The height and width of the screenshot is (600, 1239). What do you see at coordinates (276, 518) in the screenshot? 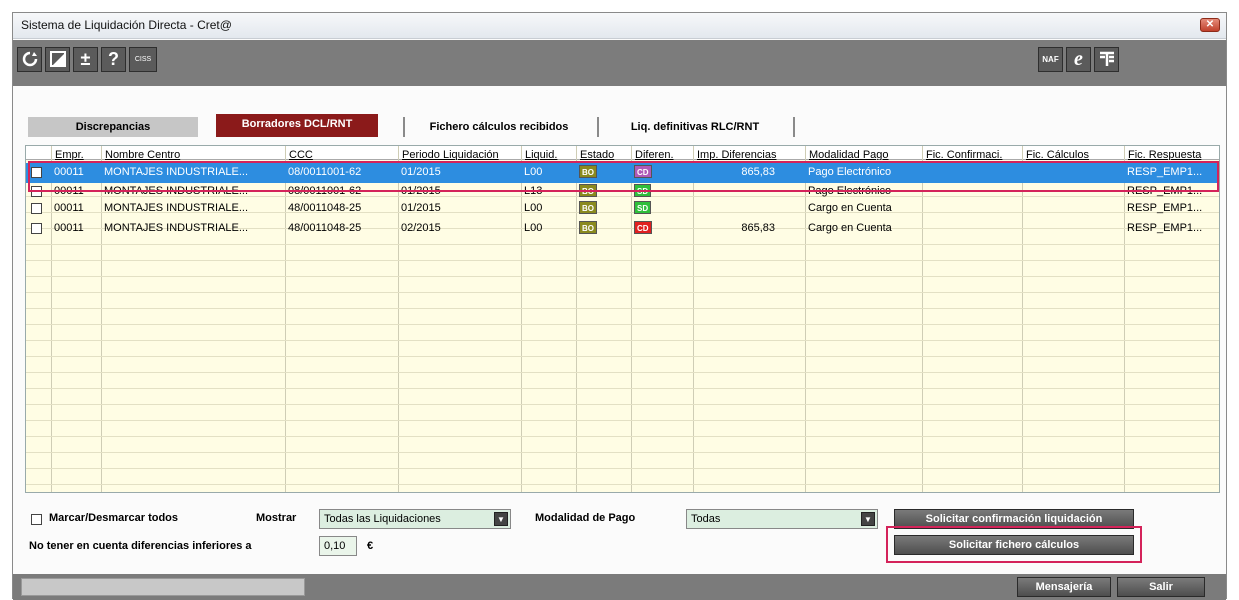
I see `mostrar-label: Mostrar` at bounding box center [276, 518].